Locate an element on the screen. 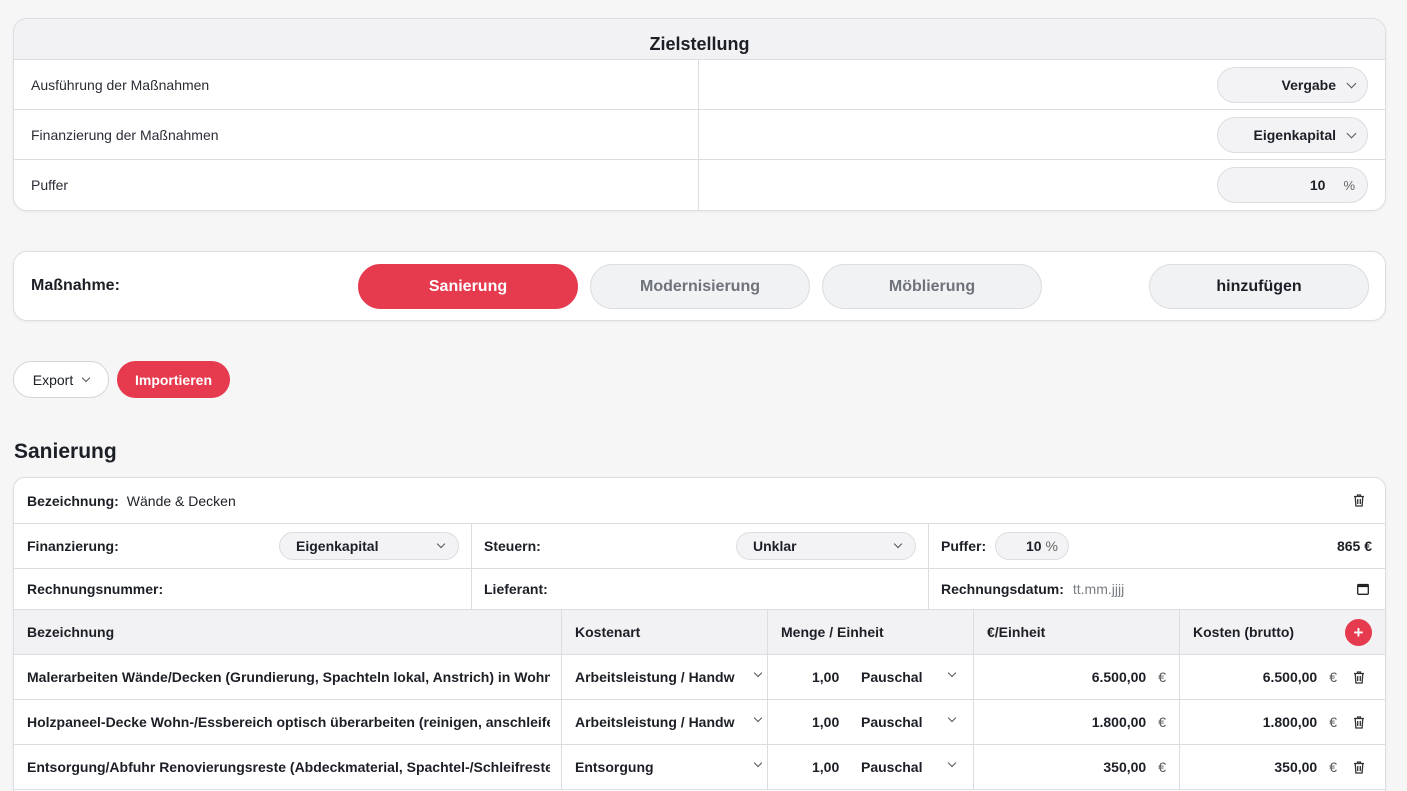  row-kosten: 6.500,00 is located at coordinates (1290, 677).